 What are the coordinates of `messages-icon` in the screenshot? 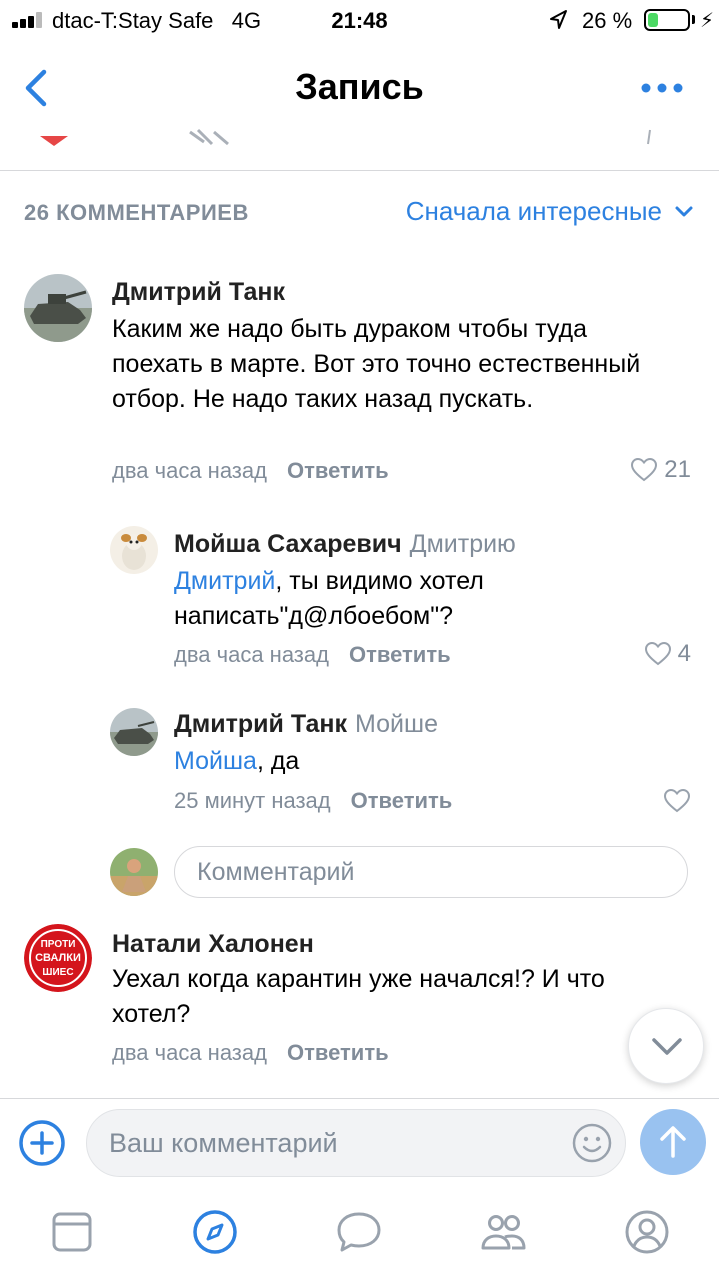 It's located at (359, 1232).